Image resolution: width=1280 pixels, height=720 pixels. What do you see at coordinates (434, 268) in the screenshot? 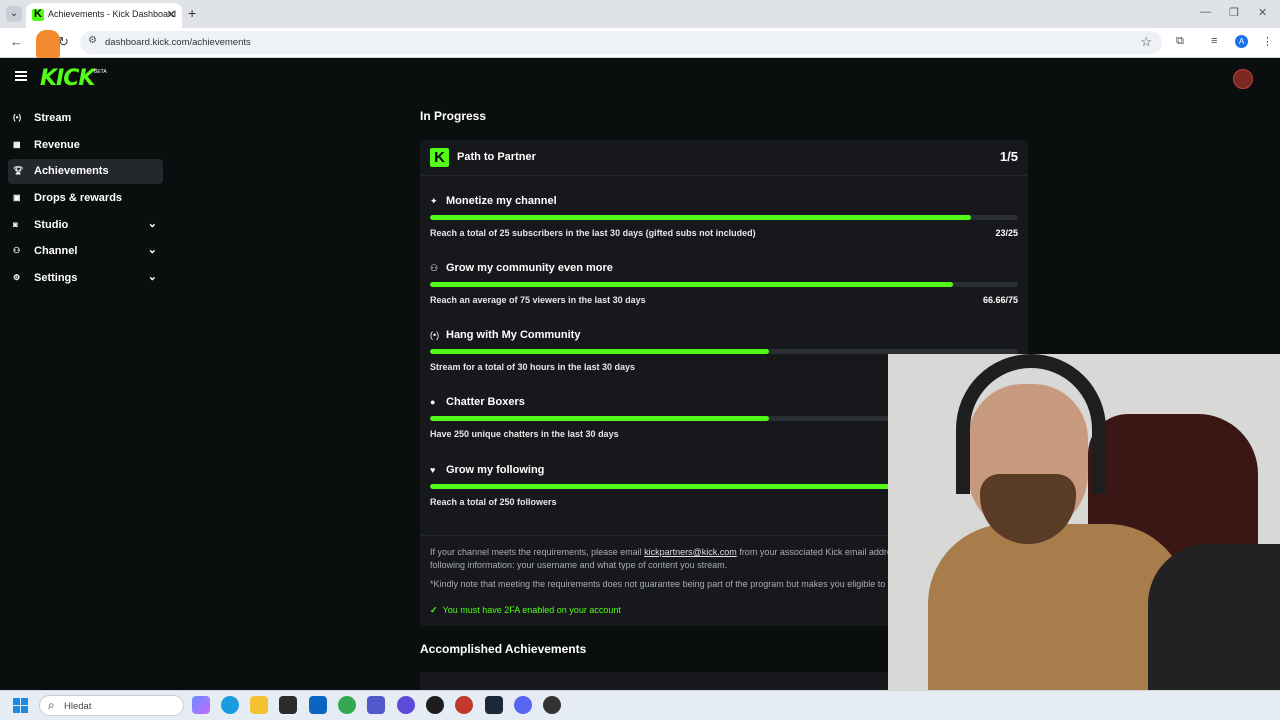
I see `community-icon: ⚇` at bounding box center [434, 268].